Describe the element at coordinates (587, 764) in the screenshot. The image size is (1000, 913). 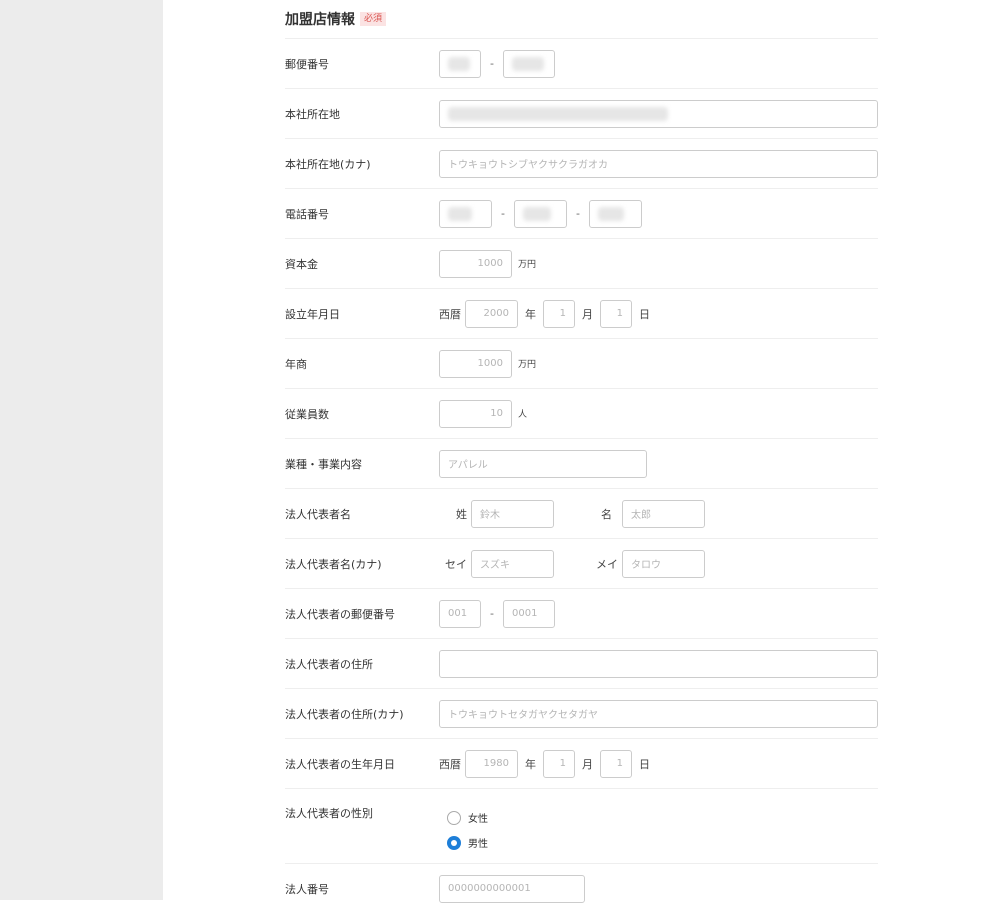
I see `rep-birth-month-unit: 月` at that location.